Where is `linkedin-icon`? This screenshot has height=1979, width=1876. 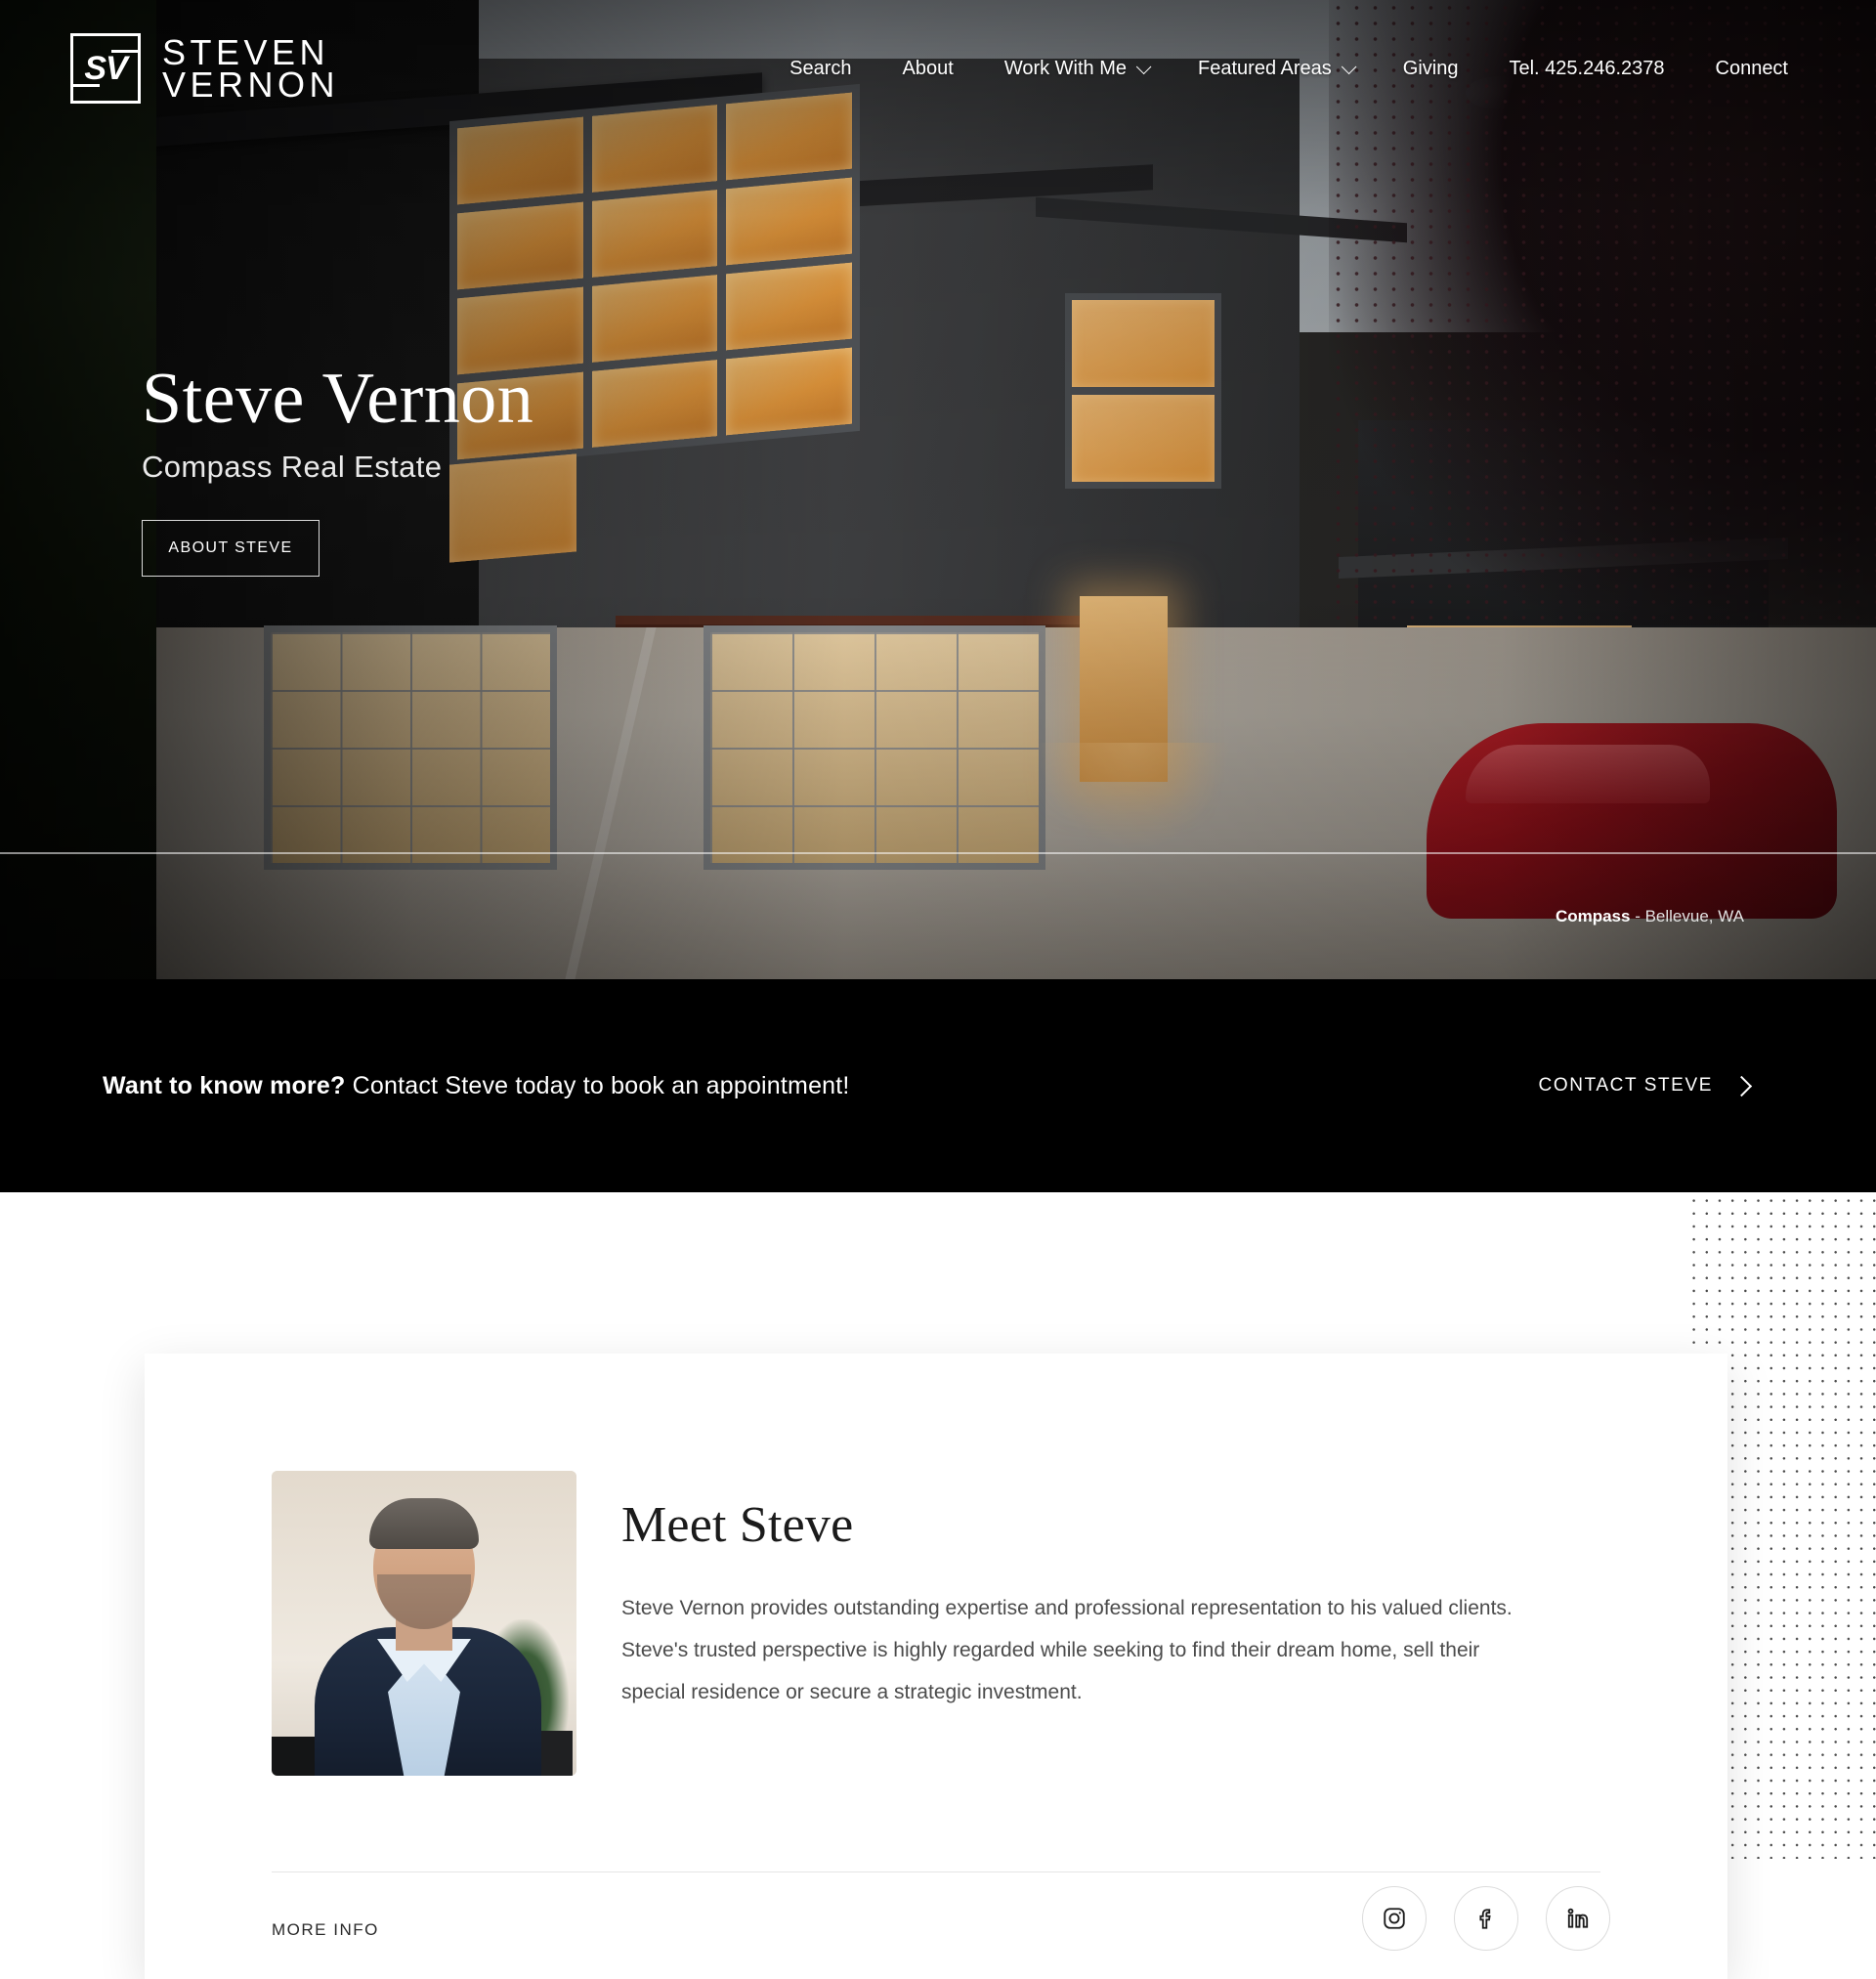 linkedin-icon is located at coordinates (1578, 1918).